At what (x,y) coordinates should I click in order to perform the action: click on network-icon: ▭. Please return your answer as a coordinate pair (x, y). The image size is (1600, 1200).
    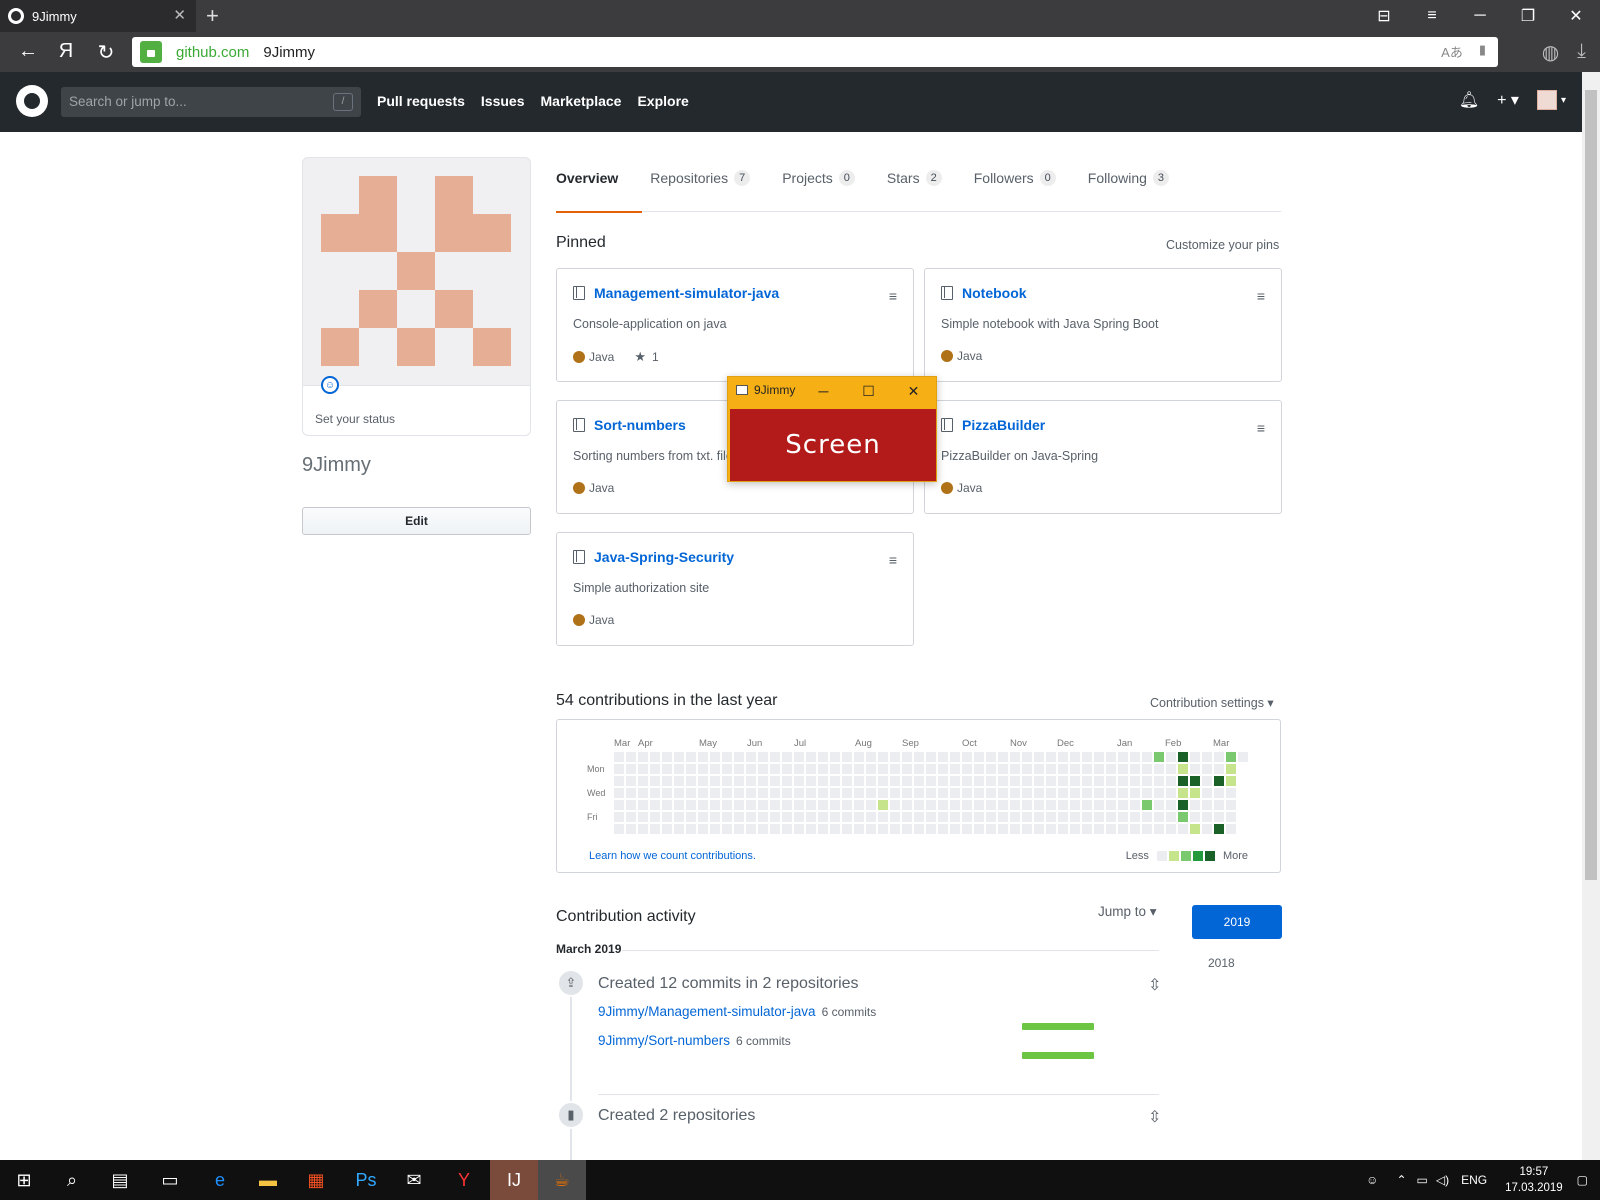
    Looking at the image, I should click on (1422, 1180).